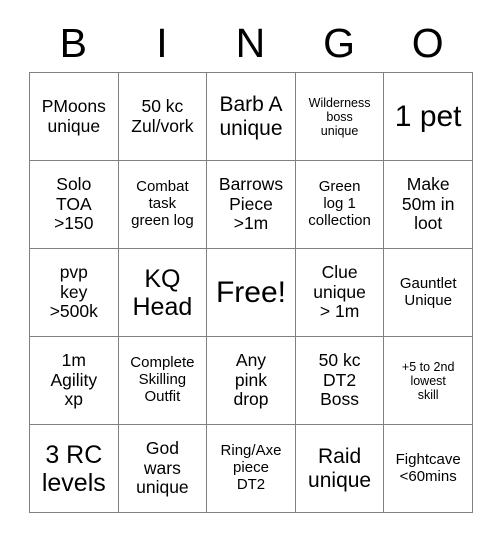 This screenshot has width=500, height=544. I want to click on bingo-cell-1-0: Solo TOA >150, so click(74, 204).